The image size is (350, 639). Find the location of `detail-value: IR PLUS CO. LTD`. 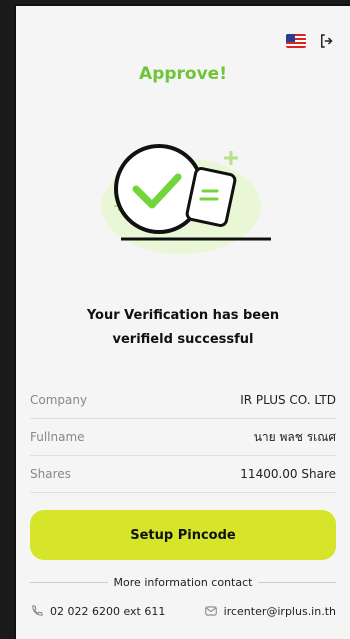

detail-value: IR PLUS CO. LTD is located at coordinates (288, 400).